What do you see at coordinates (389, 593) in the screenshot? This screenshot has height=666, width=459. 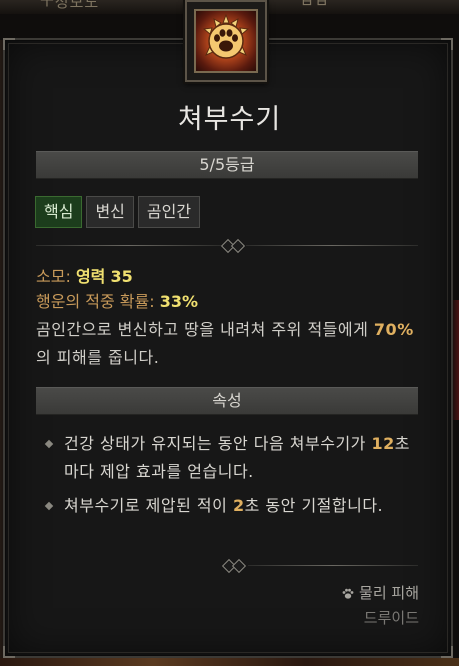 I see `damage-type-label: 물리 피해` at bounding box center [389, 593].